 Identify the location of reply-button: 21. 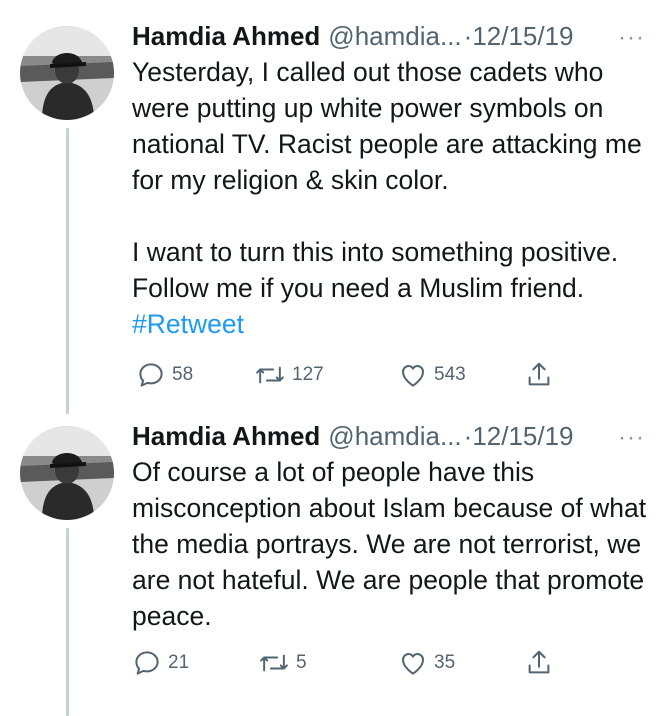
(160, 663).